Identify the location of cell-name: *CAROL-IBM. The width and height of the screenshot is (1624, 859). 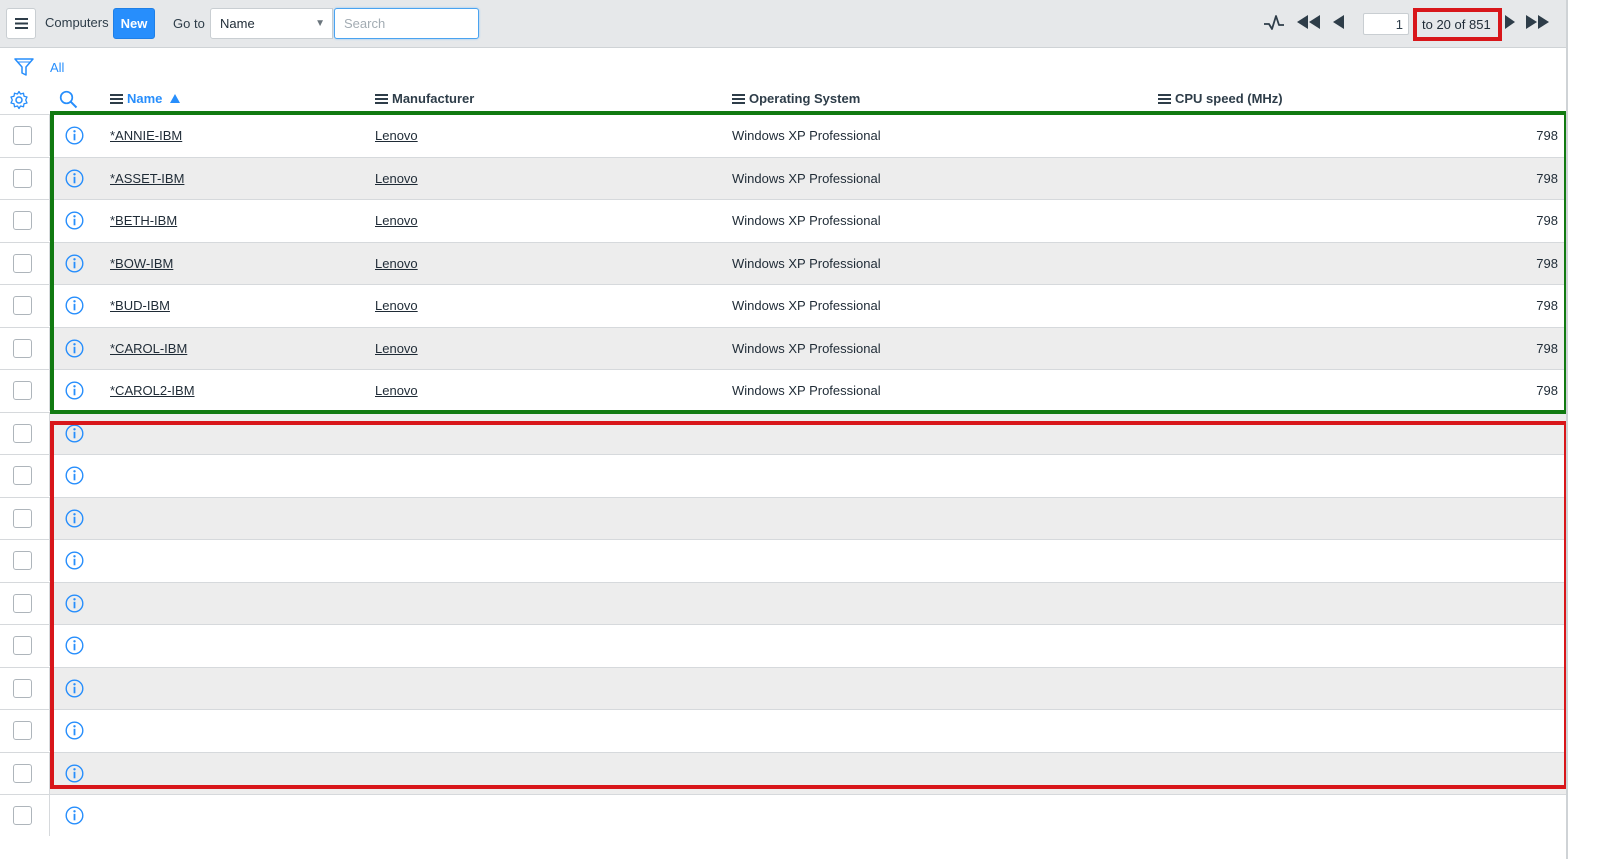
(148, 348).